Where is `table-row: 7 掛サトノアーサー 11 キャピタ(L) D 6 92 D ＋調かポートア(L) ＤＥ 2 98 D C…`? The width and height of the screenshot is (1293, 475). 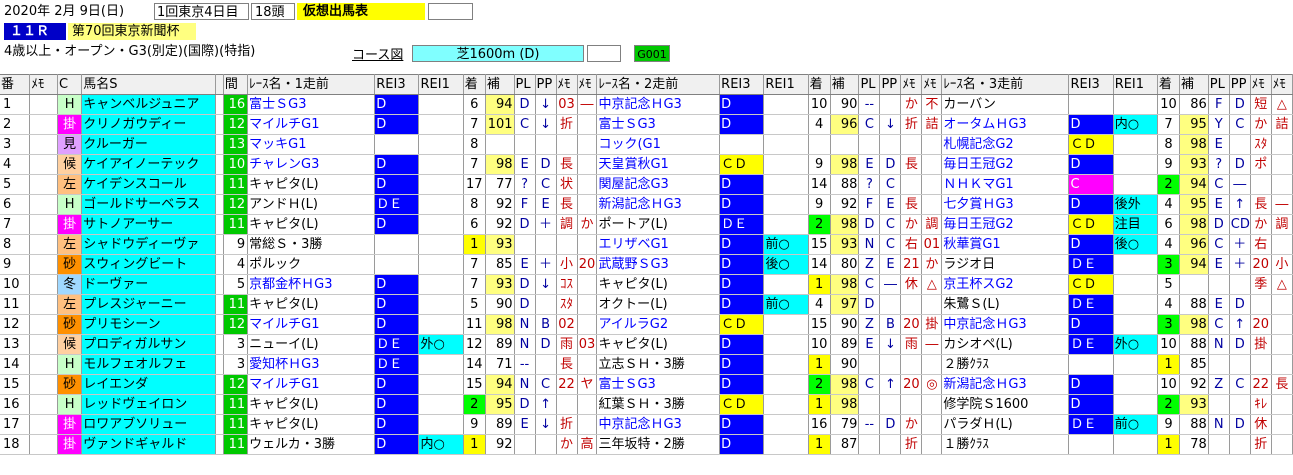
table-row: 7 掛サトノアーサー 11 キャピタ(L) D 6 92 D ＋調かポートア(L) ＤＥ 2 98 D C… is located at coordinates (646, 224).